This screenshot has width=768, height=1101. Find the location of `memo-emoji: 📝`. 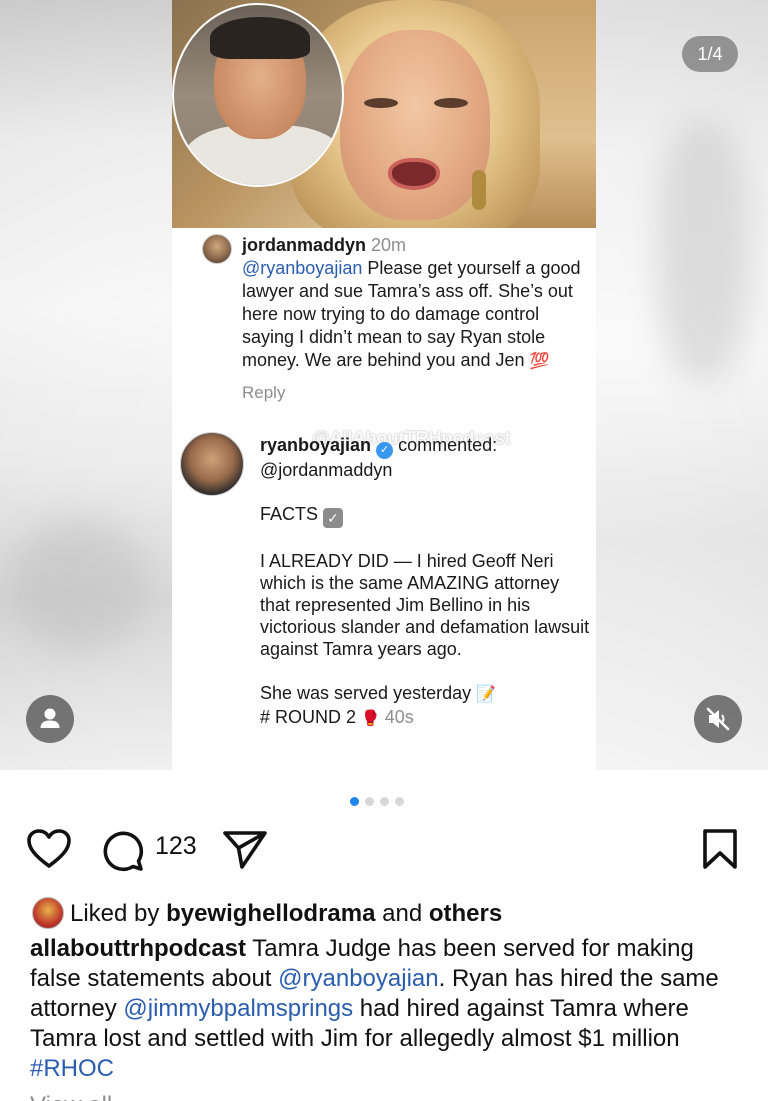

memo-emoji: 📝 is located at coordinates (486, 694).